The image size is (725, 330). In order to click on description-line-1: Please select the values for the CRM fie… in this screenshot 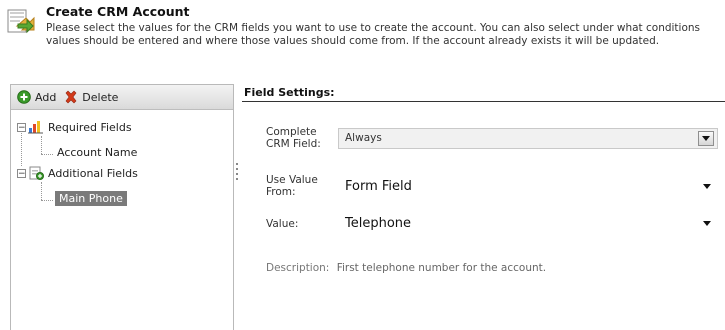, I will do `click(373, 28)`.